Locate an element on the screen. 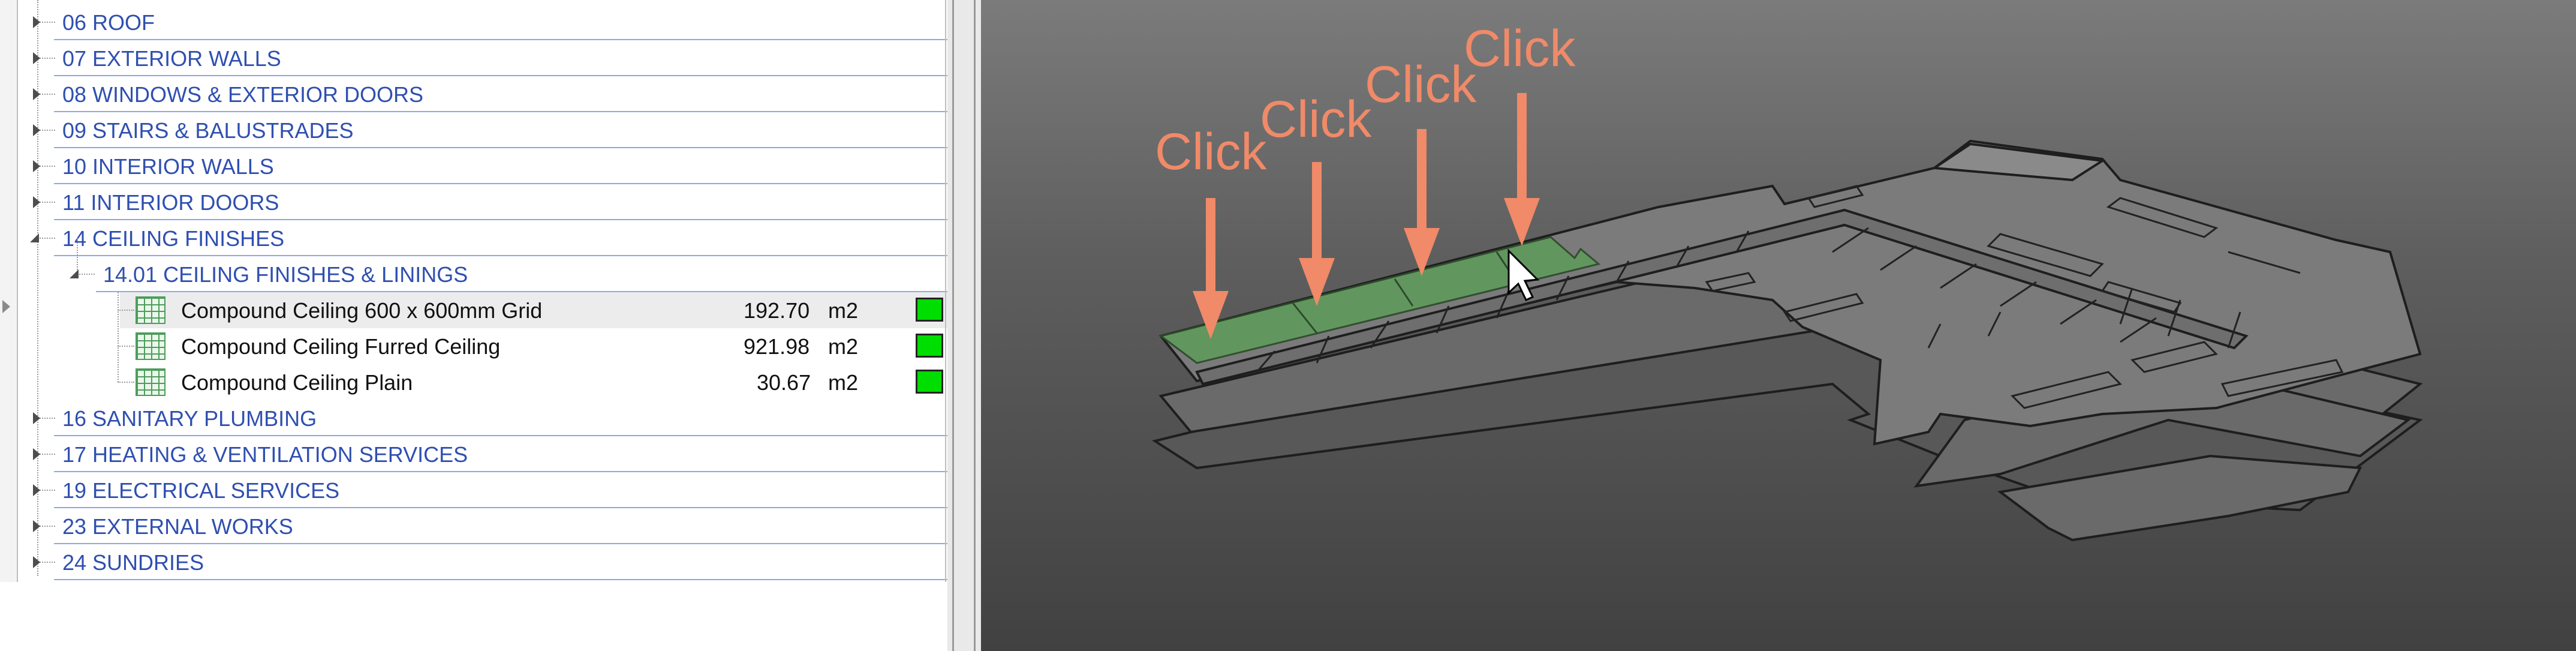 This screenshot has height=651, width=2576. tree-row-06-roof: 06 ROOF is located at coordinates (474, 22).